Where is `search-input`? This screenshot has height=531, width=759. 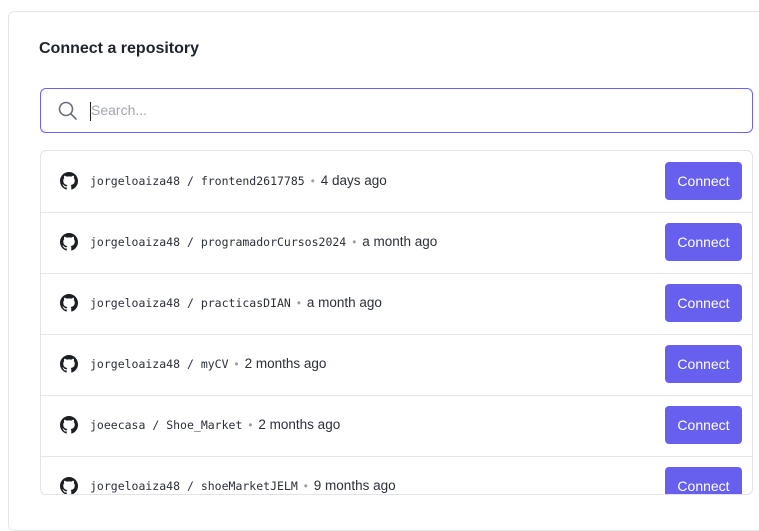 search-input is located at coordinates (411, 110).